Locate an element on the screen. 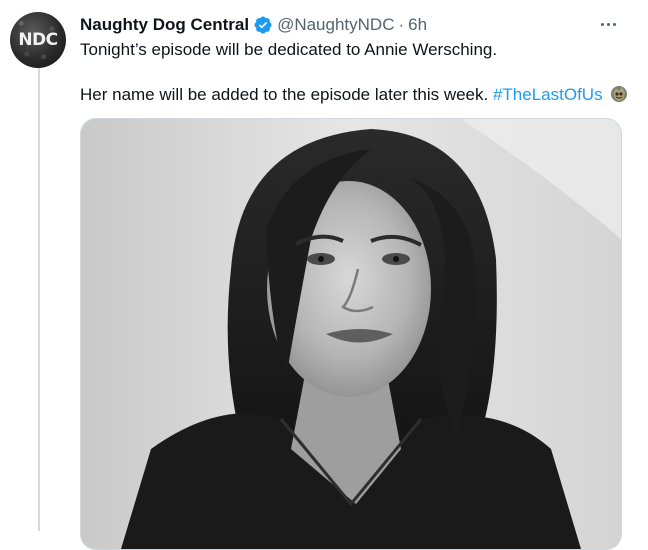 The height and width of the screenshot is (550, 648). verified-badge-icon is located at coordinates (263, 25).